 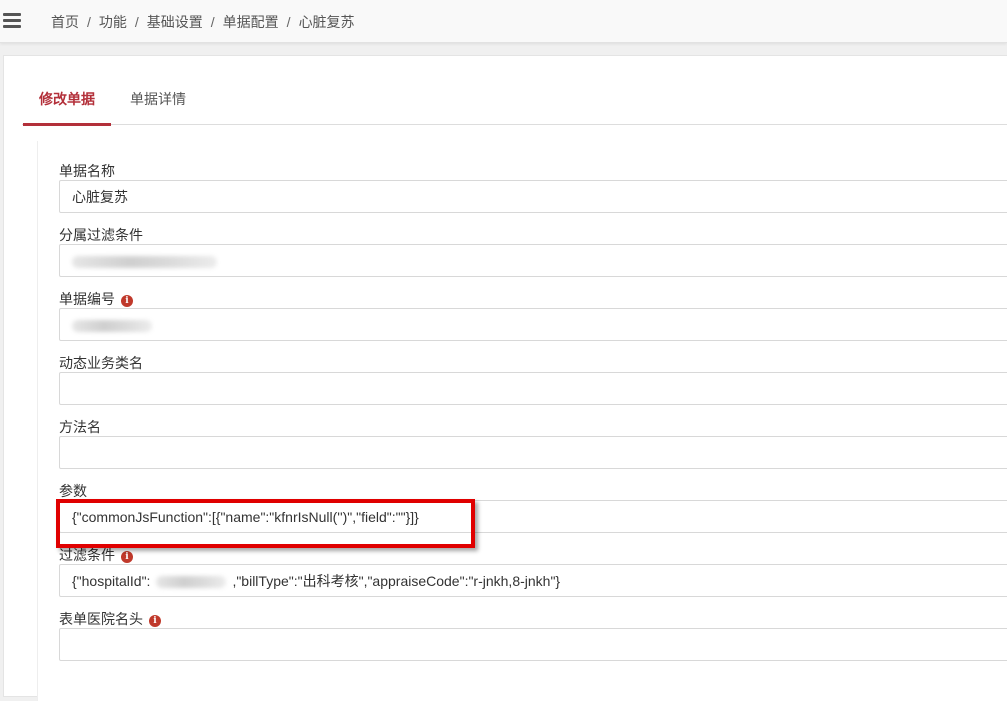 I want to click on method-name-input, so click(x=533, y=452).